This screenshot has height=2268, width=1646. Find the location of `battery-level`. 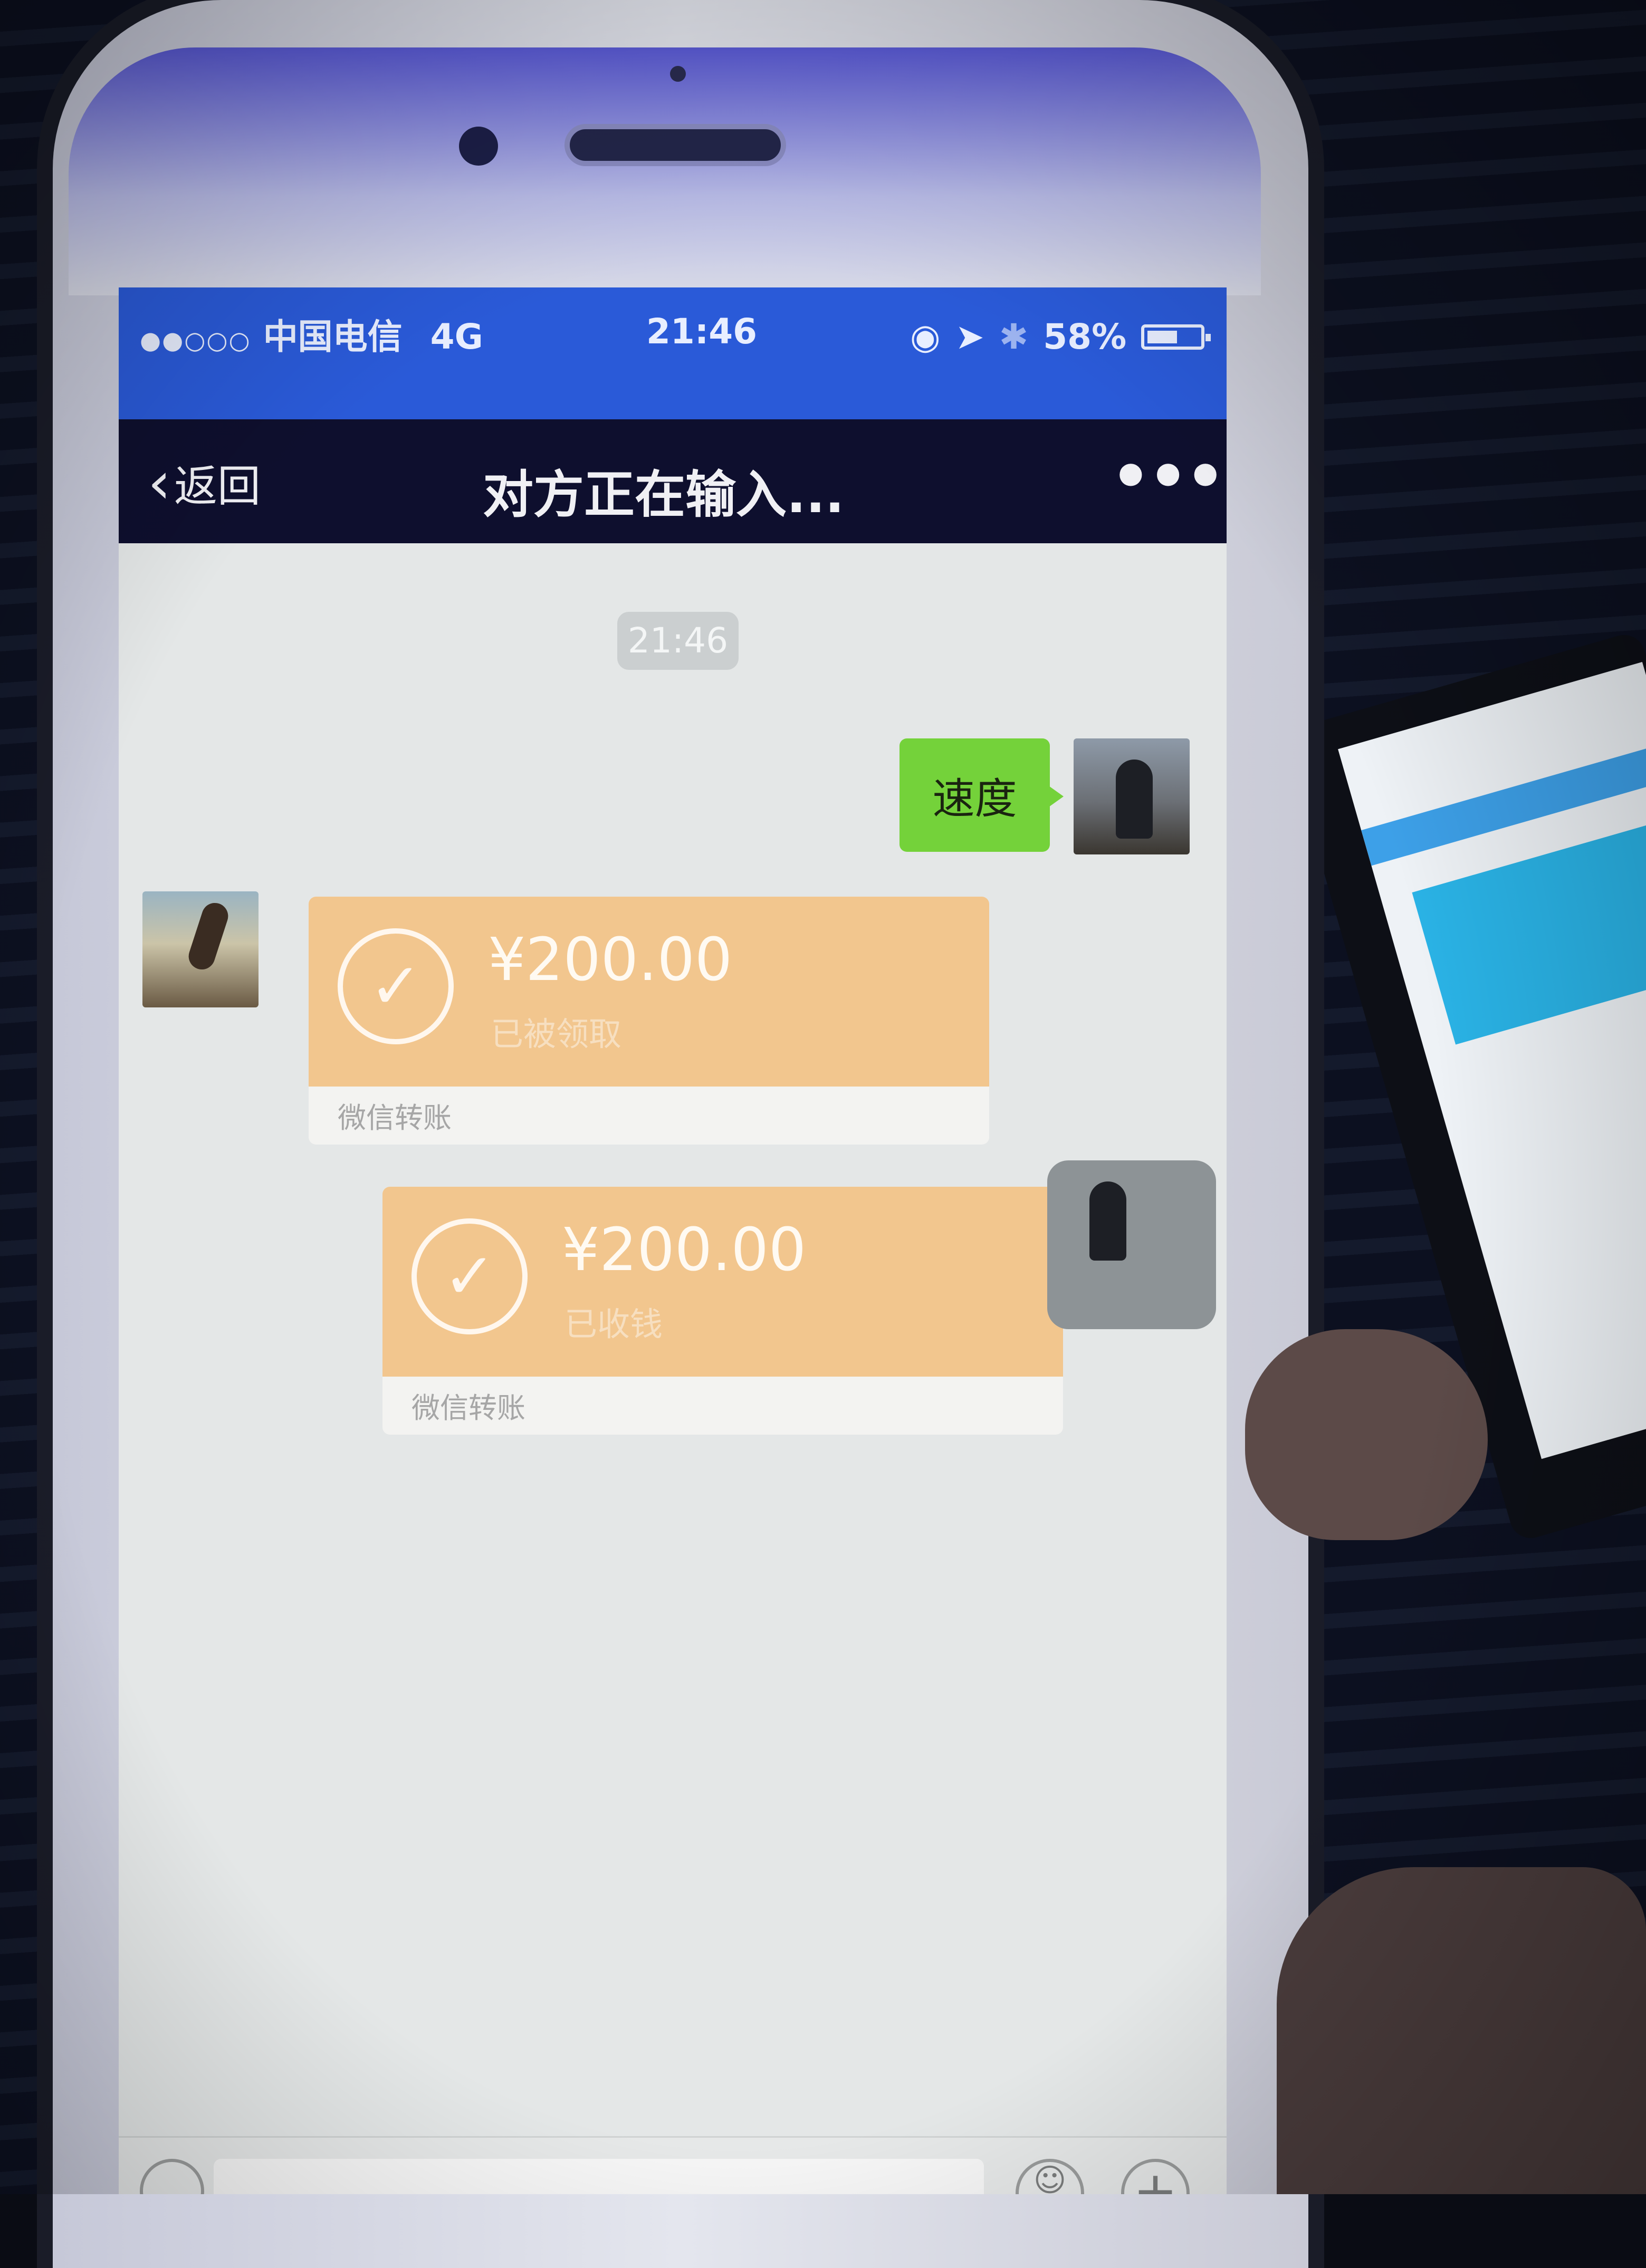

battery-level is located at coordinates (1162, 337).